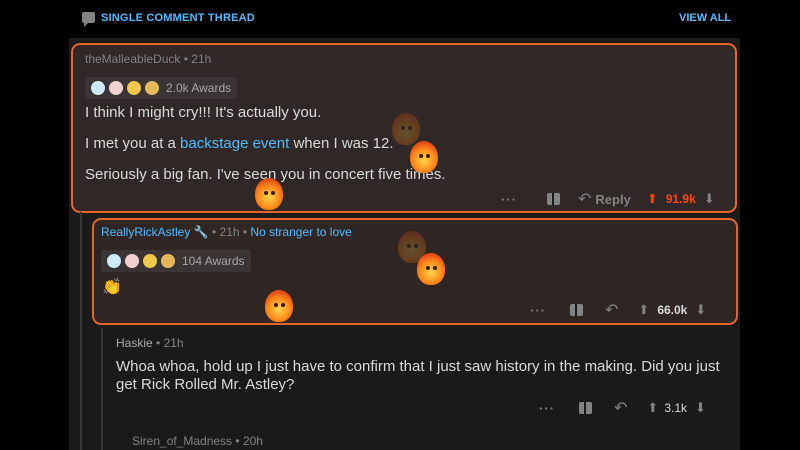 This screenshot has width=800, height=450. I want to click on comment-author: Haskie, so click(134, 343).